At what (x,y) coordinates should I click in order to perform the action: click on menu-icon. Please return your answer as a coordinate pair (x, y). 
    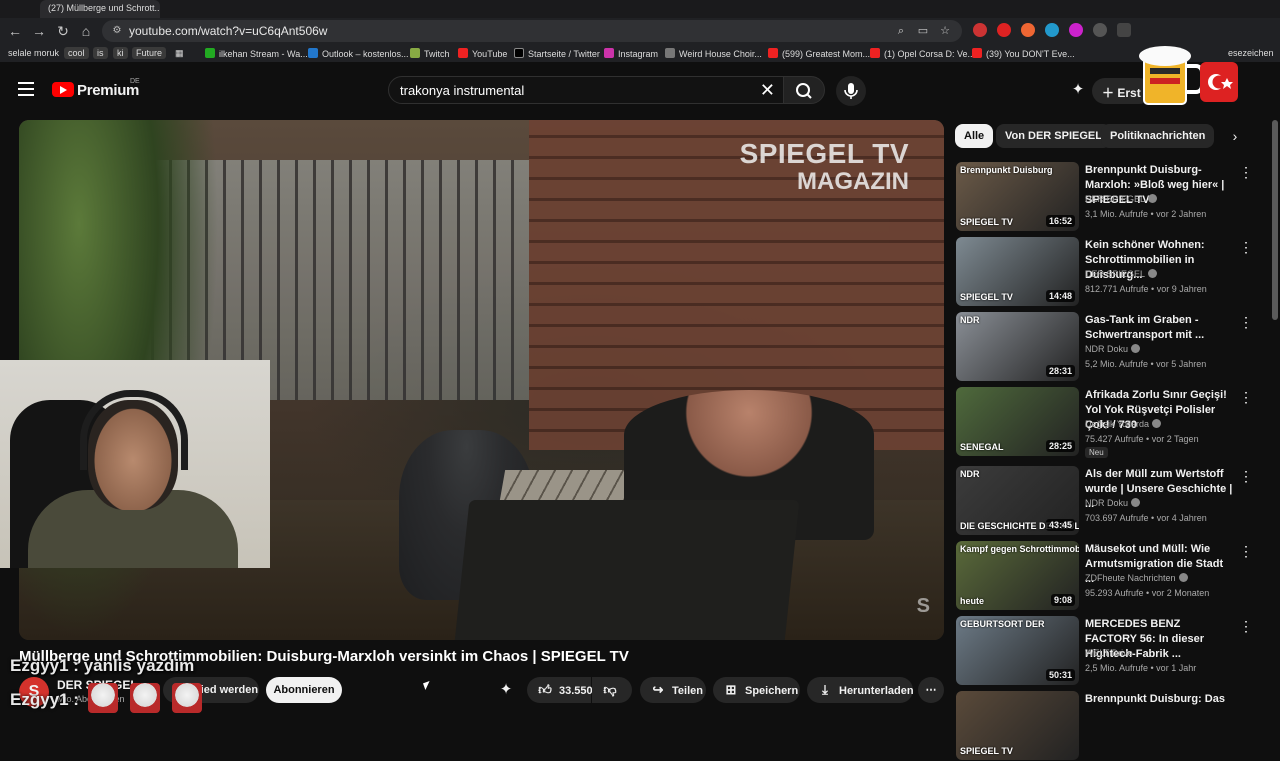
    Looking at the image, I should click on (26, 89).